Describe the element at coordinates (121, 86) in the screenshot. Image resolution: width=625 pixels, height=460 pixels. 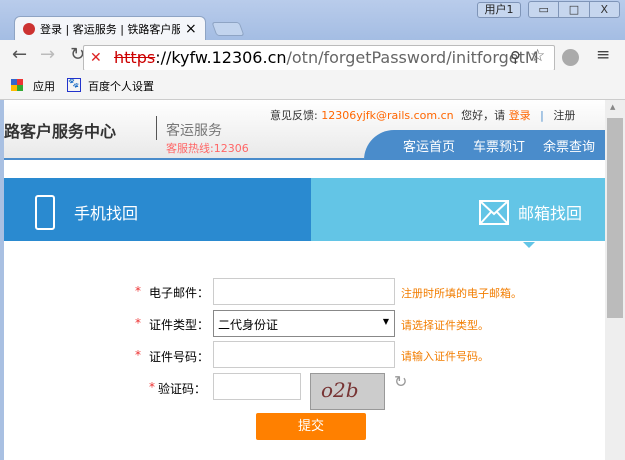
I see `bookmark-baidu: 百度个人设置` at that location.